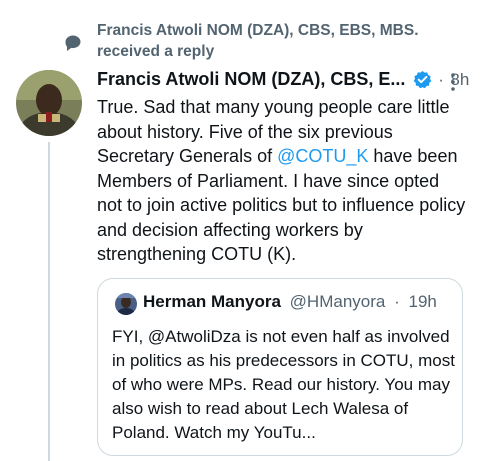 This screenshot has width=480, height=461. I want to click on tweet-header: Francis Atwoli NOM (DZA), CBS, E... · 8h, so click(283, 81).